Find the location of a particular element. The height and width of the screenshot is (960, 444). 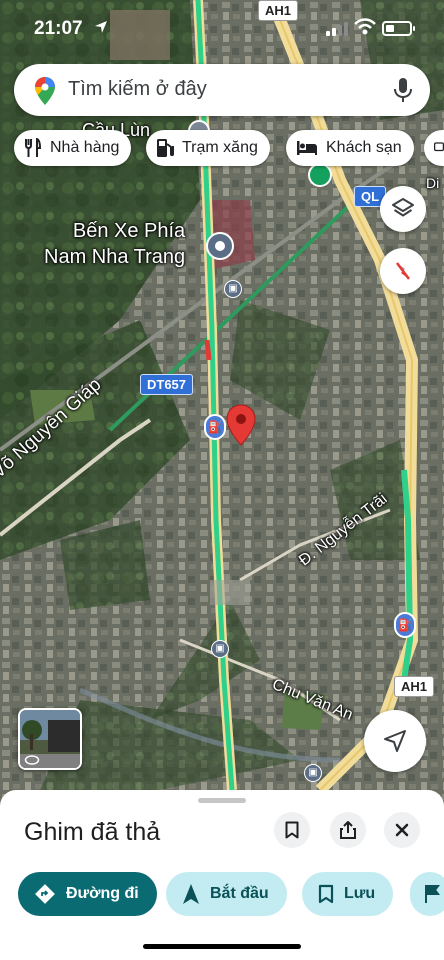

chip-label: Trạm xăng is located at coordinates (220, 147).